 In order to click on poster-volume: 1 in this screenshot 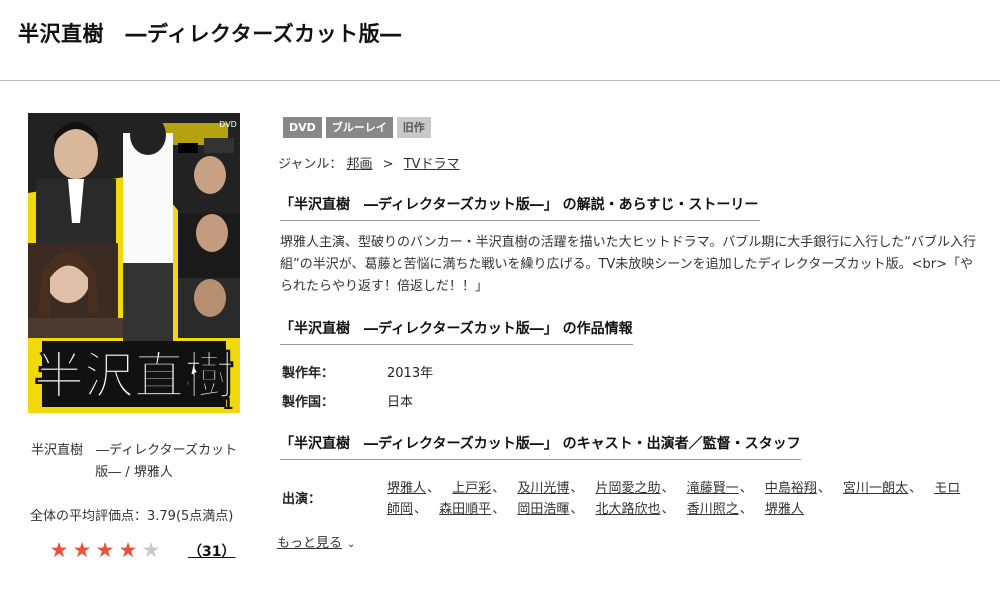, I will do `click(227, 403)`.